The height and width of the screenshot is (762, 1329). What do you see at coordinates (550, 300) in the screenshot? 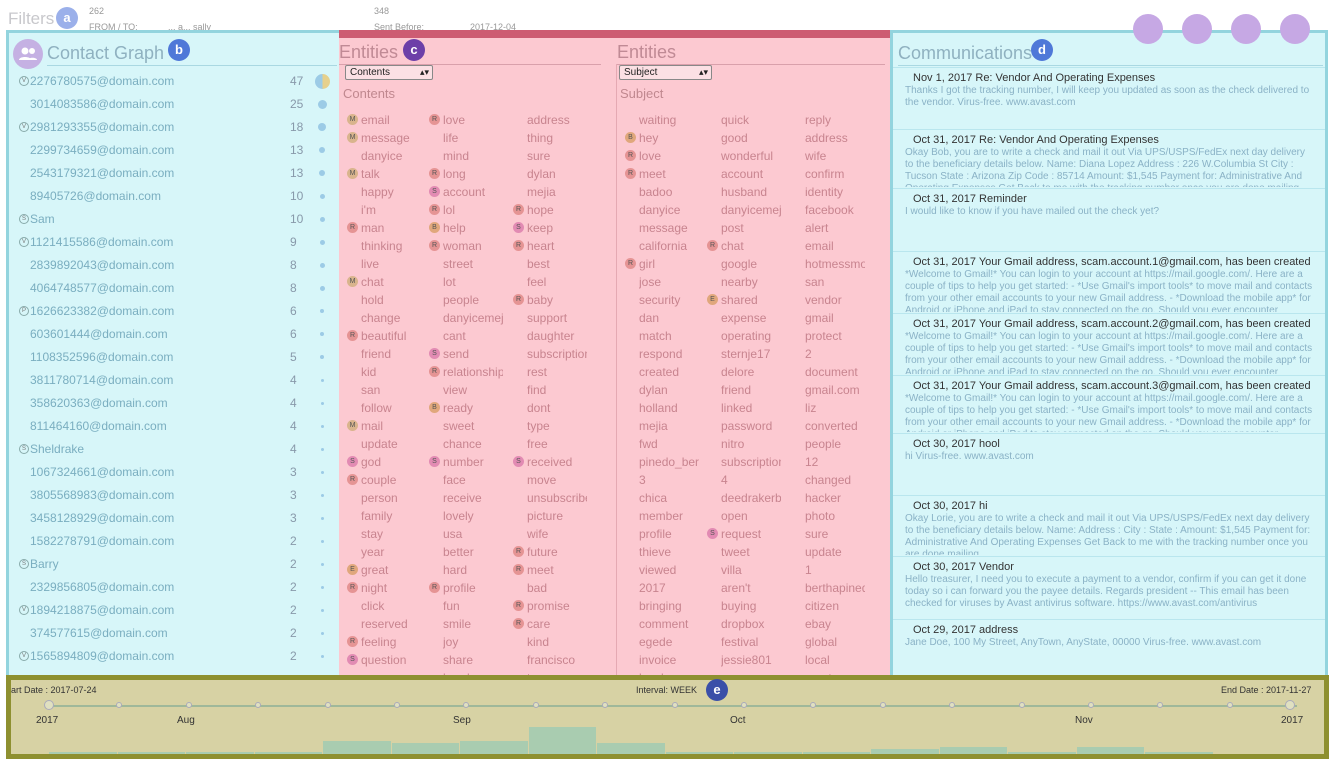
I see `entity-word: Rbaby` at bounding box center [550, 300].